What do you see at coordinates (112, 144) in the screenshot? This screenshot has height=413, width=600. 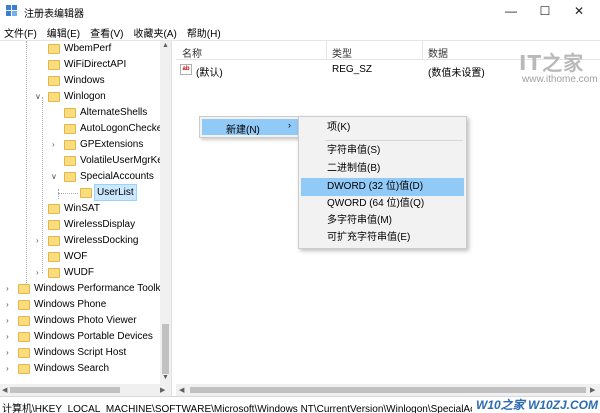 I see `tree-item-label: GPExtensions` at bounding box center [112, 144].